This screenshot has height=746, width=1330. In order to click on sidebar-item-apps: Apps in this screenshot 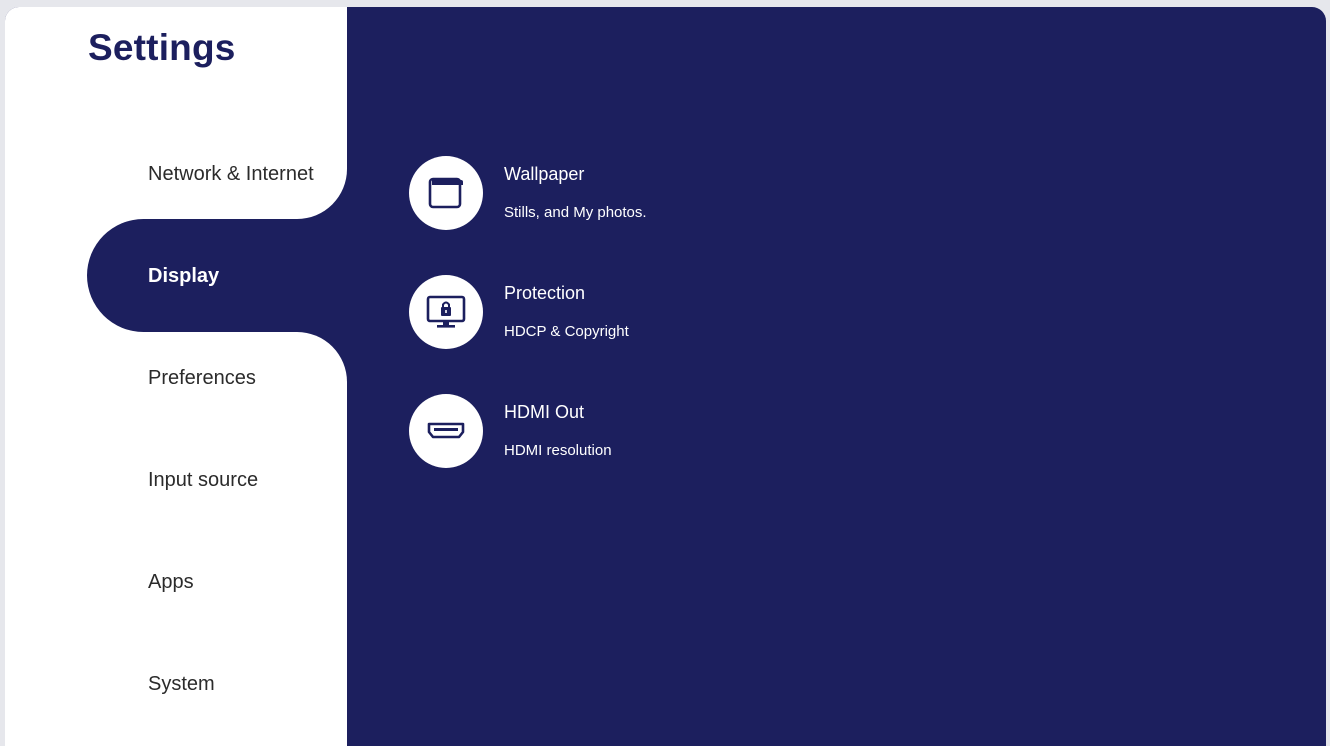, I will do `click(171, 582)`.